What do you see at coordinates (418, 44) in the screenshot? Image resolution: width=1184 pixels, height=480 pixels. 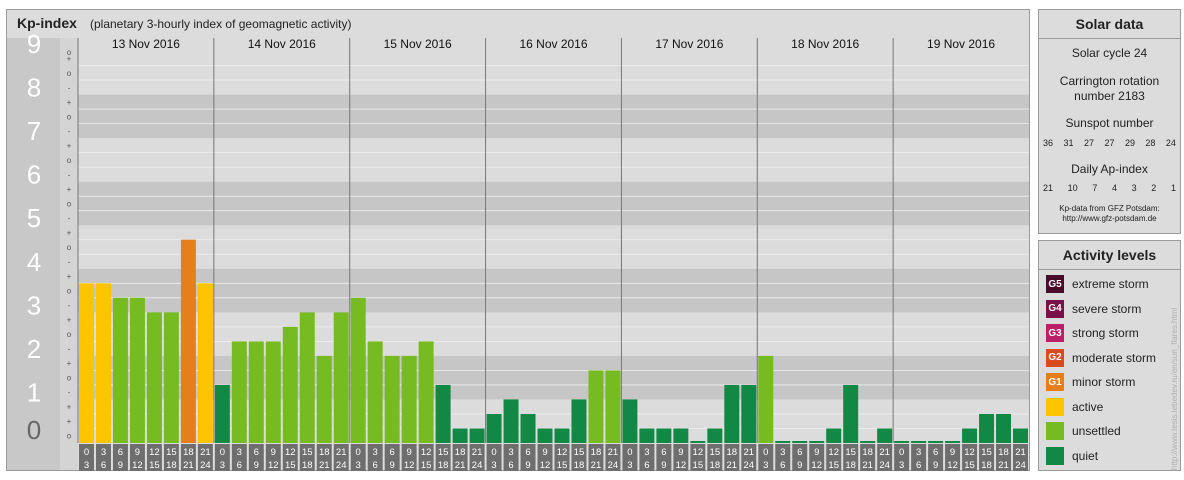 I see `day-label: 15 Nov 2016` at bounding box center [418, 44].